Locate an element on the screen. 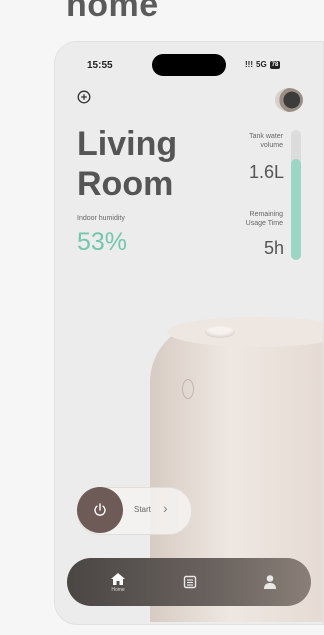 The width and height of the screenshot is (324, 635). tank-label: Tank water volume is located at coordinates (249, 141).